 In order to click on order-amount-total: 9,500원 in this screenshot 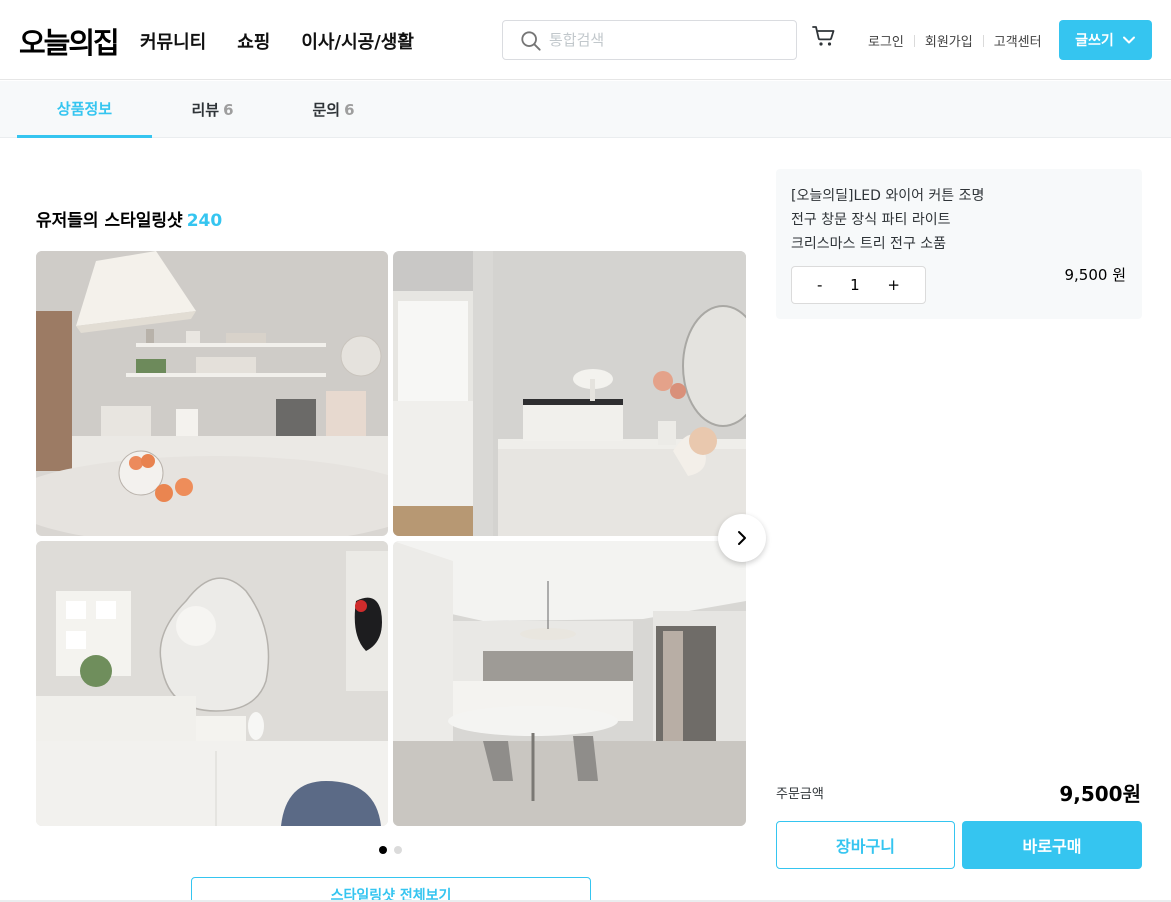, I will do `click(1100, 794)`.